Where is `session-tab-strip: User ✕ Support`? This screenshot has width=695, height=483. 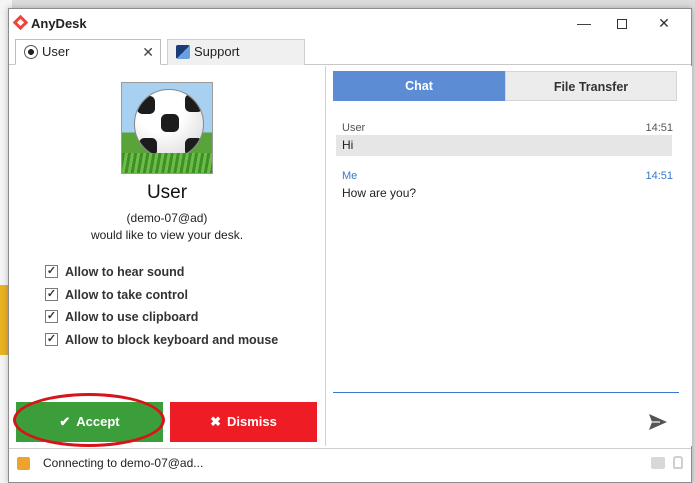
session-tab-strip: User ✕ Support is located at coordinates (350, 51).